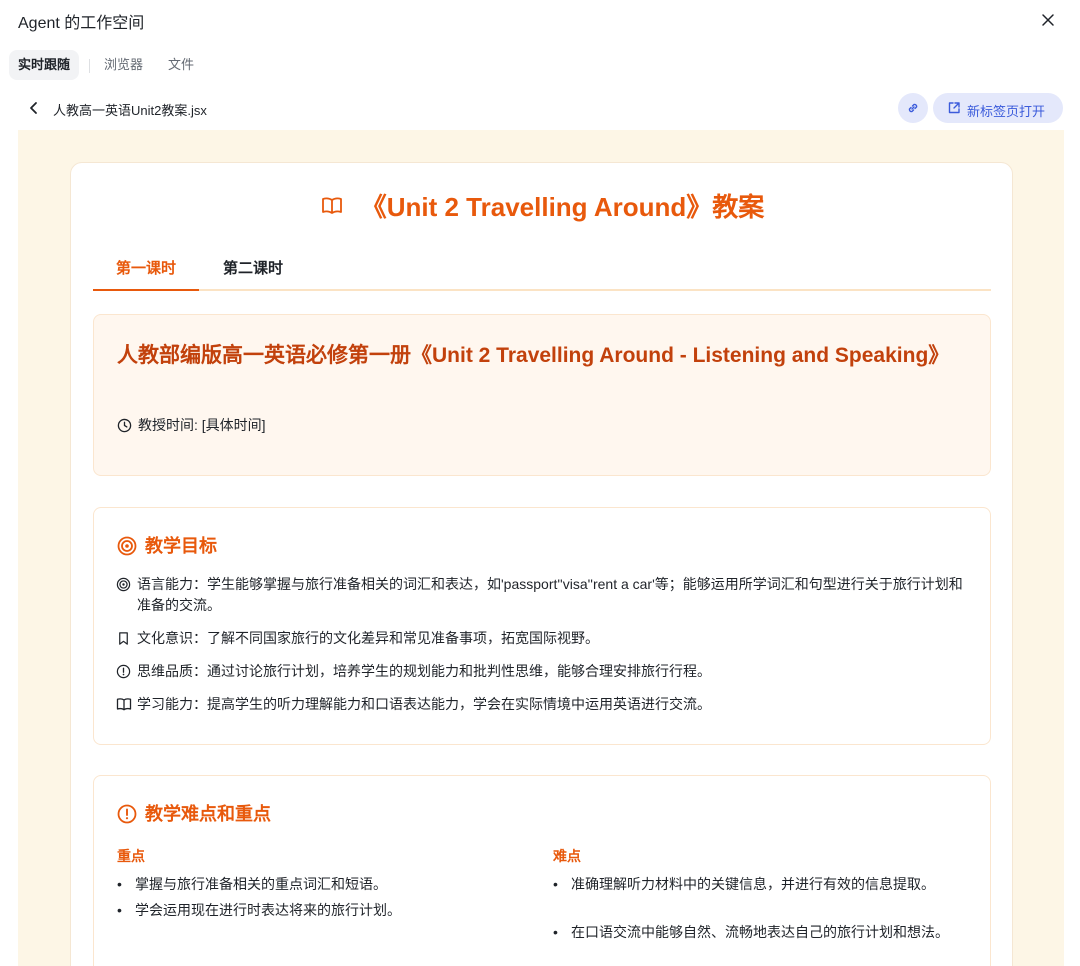 The width and height of the screenshot is (1080, 966). I want to click on tab-live-follow: 实时跟随, so click(44, 65).